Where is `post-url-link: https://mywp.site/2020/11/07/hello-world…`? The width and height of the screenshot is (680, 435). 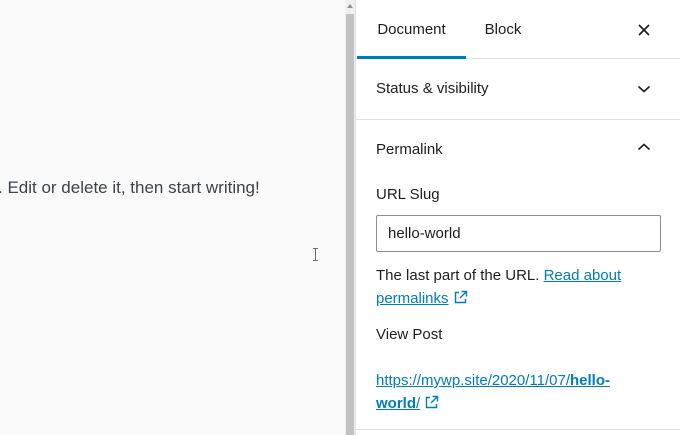 post-url-link: https://mywp.site/2020/11/07/hello-world… is located at coordinates (493, 392).